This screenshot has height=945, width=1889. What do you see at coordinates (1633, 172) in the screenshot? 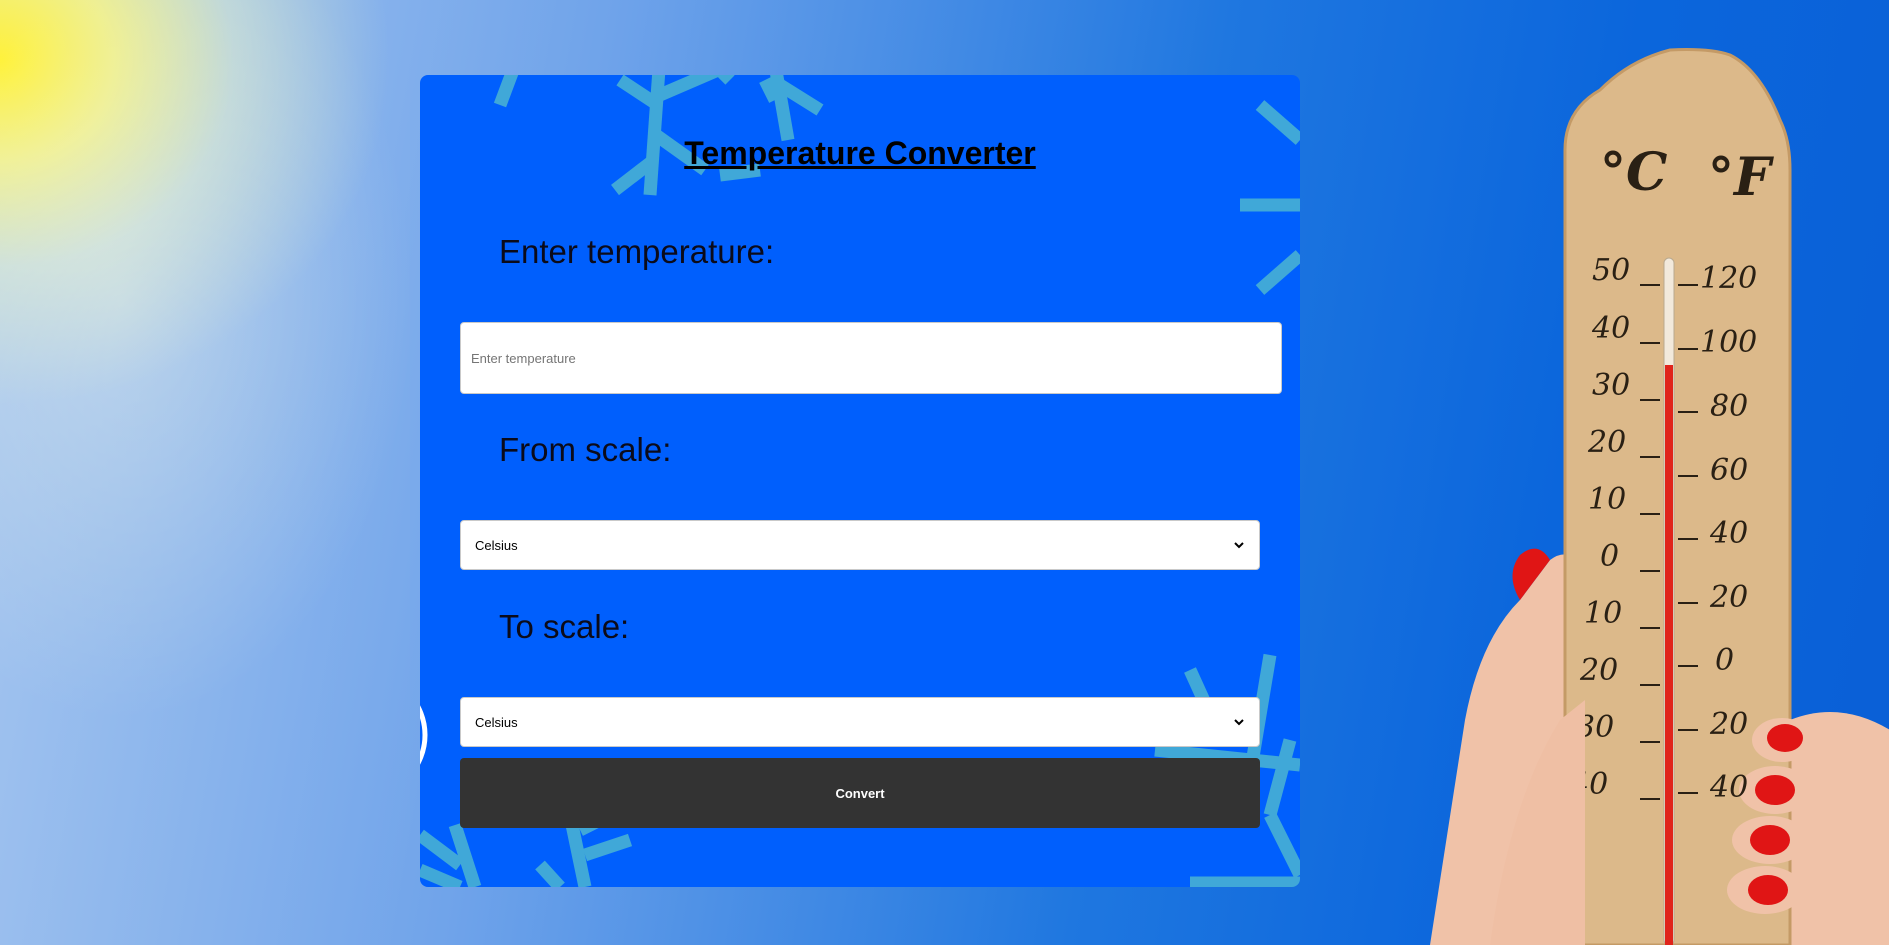
I see `celsius-unit: °C` at bounding box center [1633, 172].